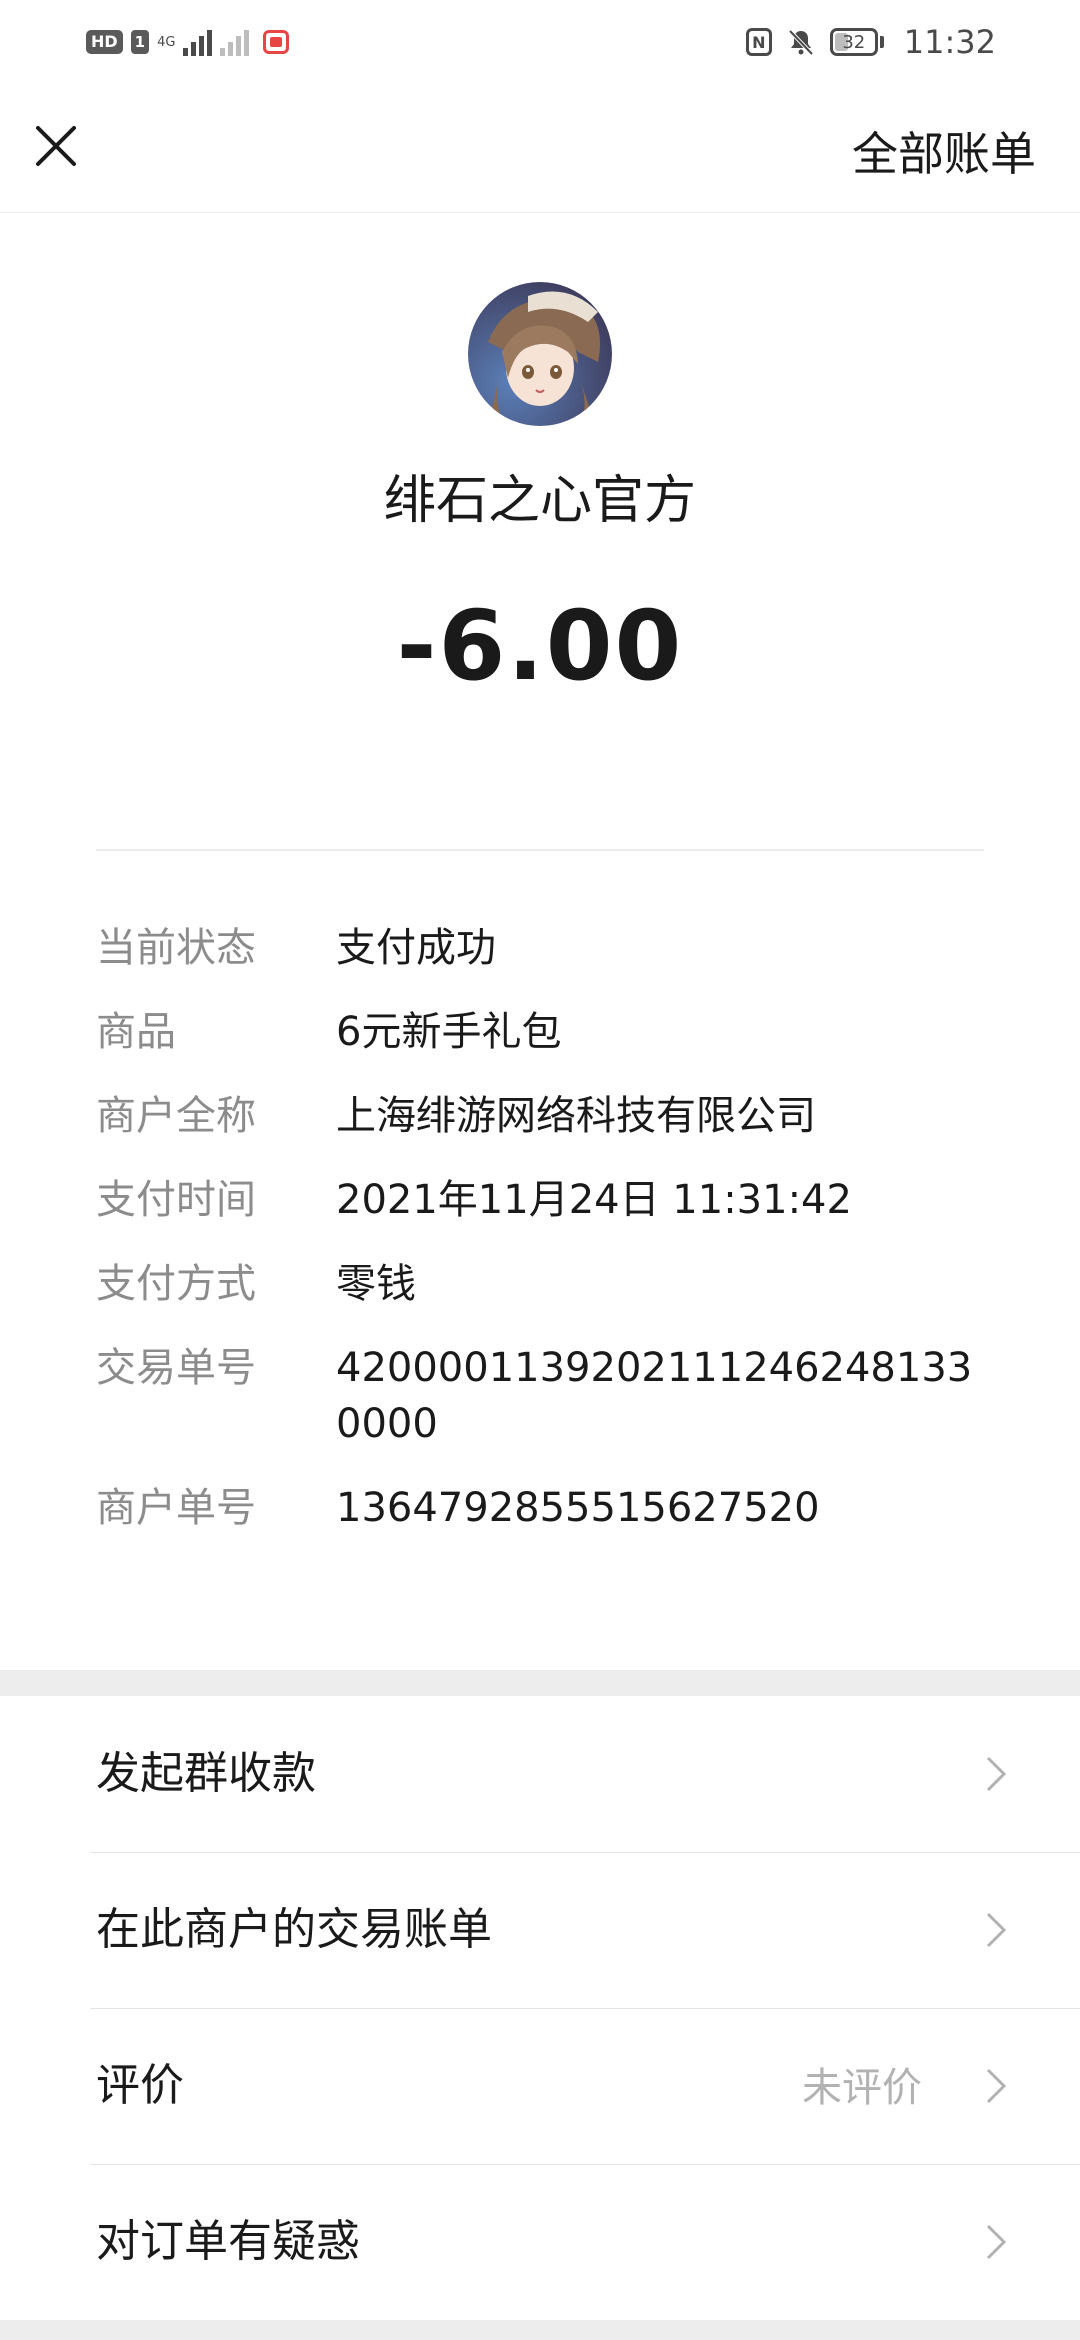 The width and height of the screenshot is (1080, 2340). I want to click on mute-bell-icon, so click(801, 42).